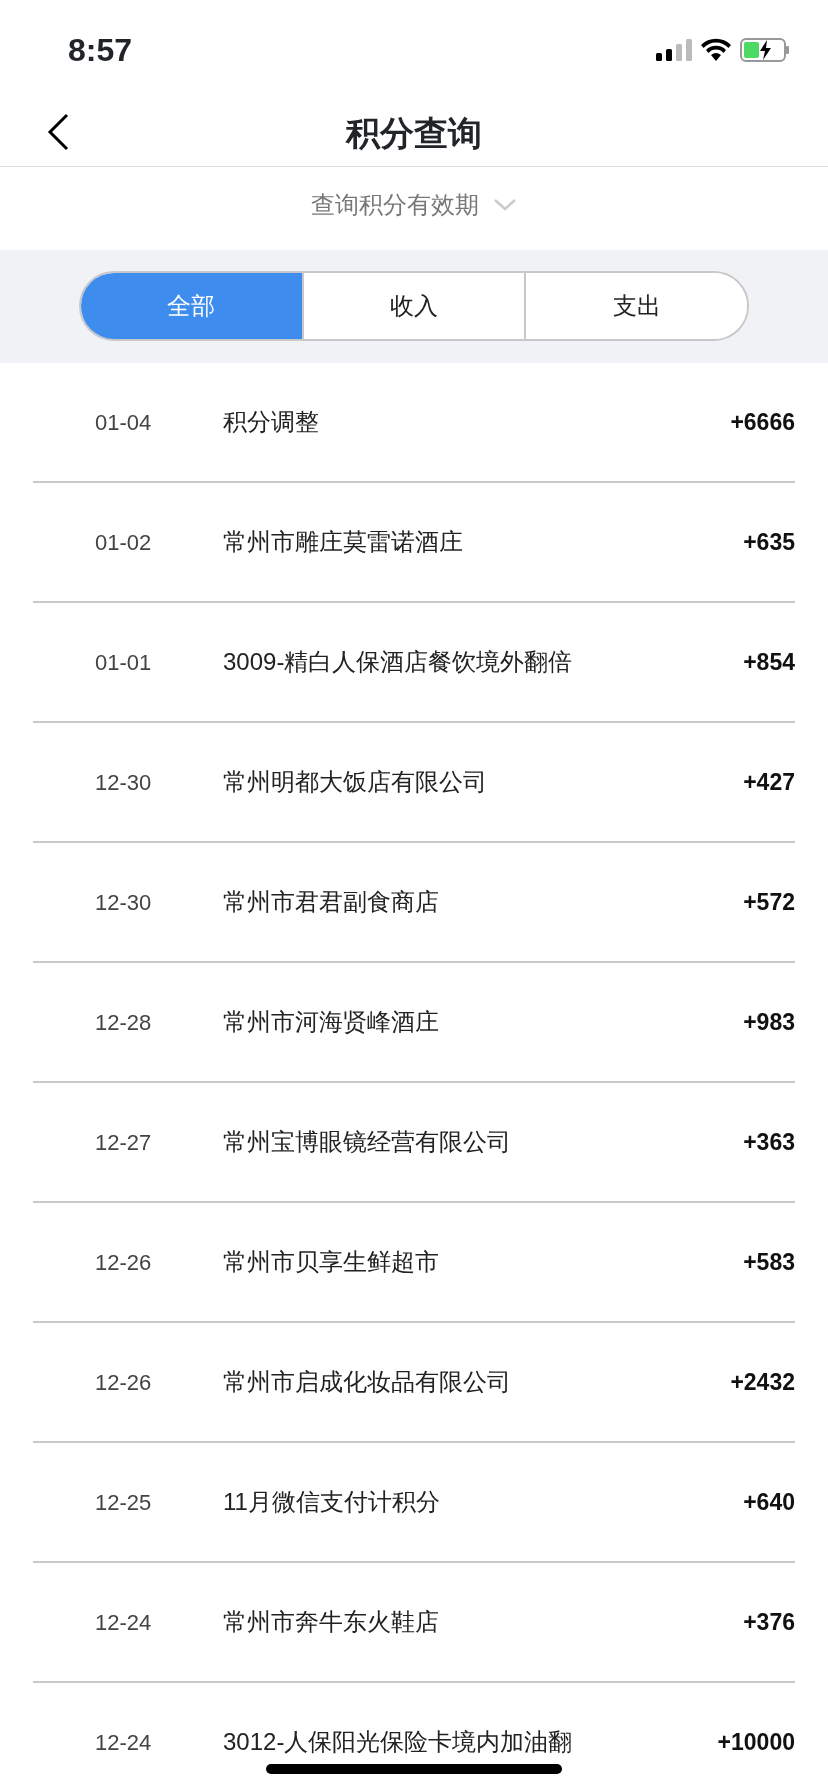  I want to click on record-date: 12-27, so click(123, 1142).